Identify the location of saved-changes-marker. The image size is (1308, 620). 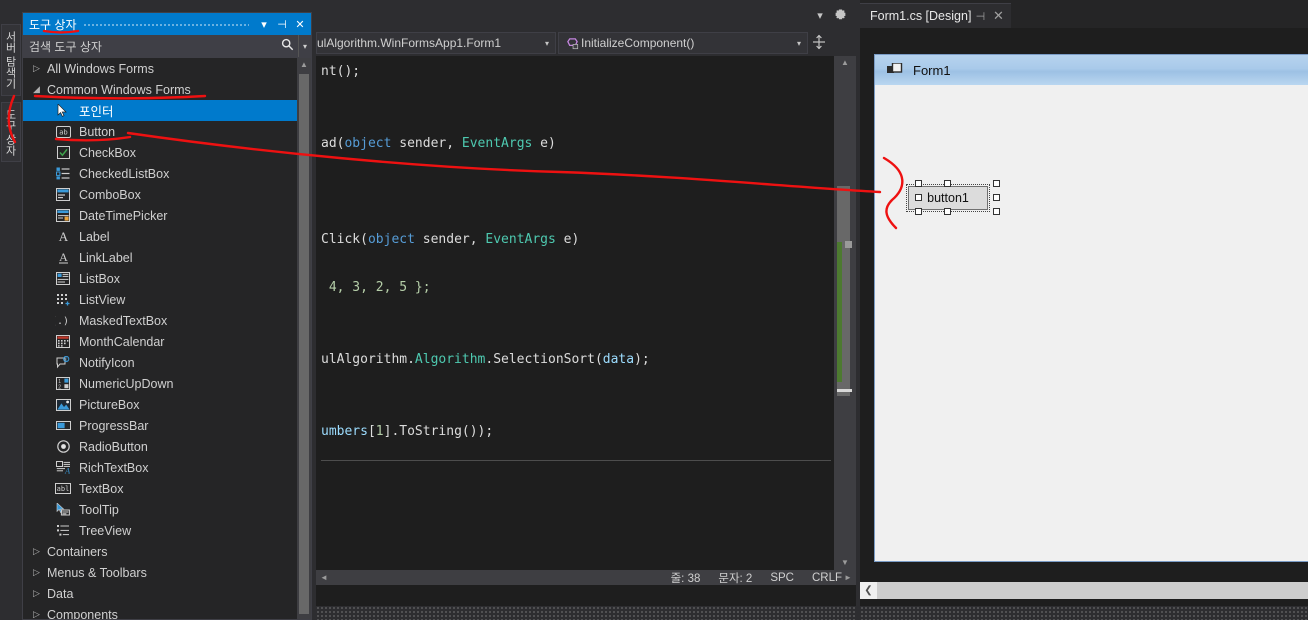
(839, 312).